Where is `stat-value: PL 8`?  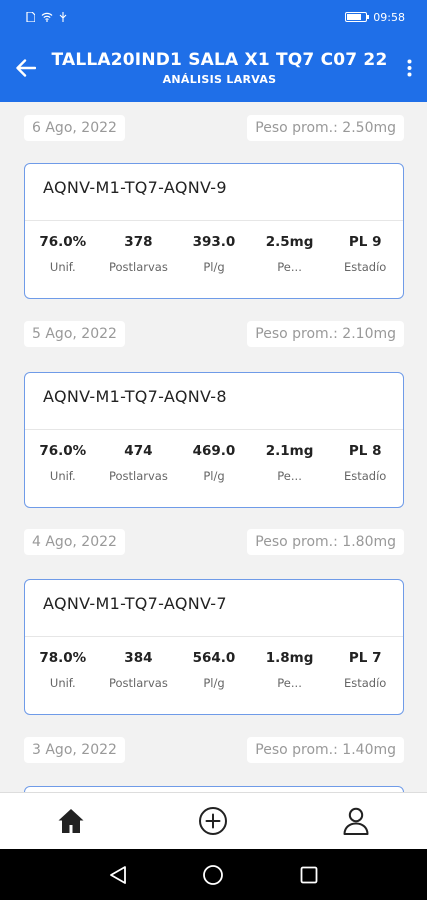
stat-value: PL 8 is located at coordinates (365, 451).